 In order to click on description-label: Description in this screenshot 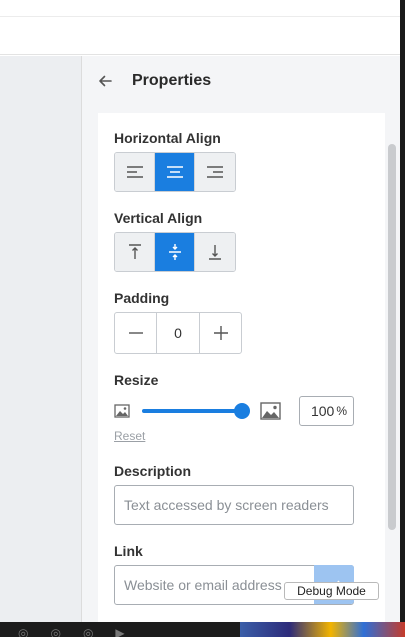, I will do `click(153, 471)`.